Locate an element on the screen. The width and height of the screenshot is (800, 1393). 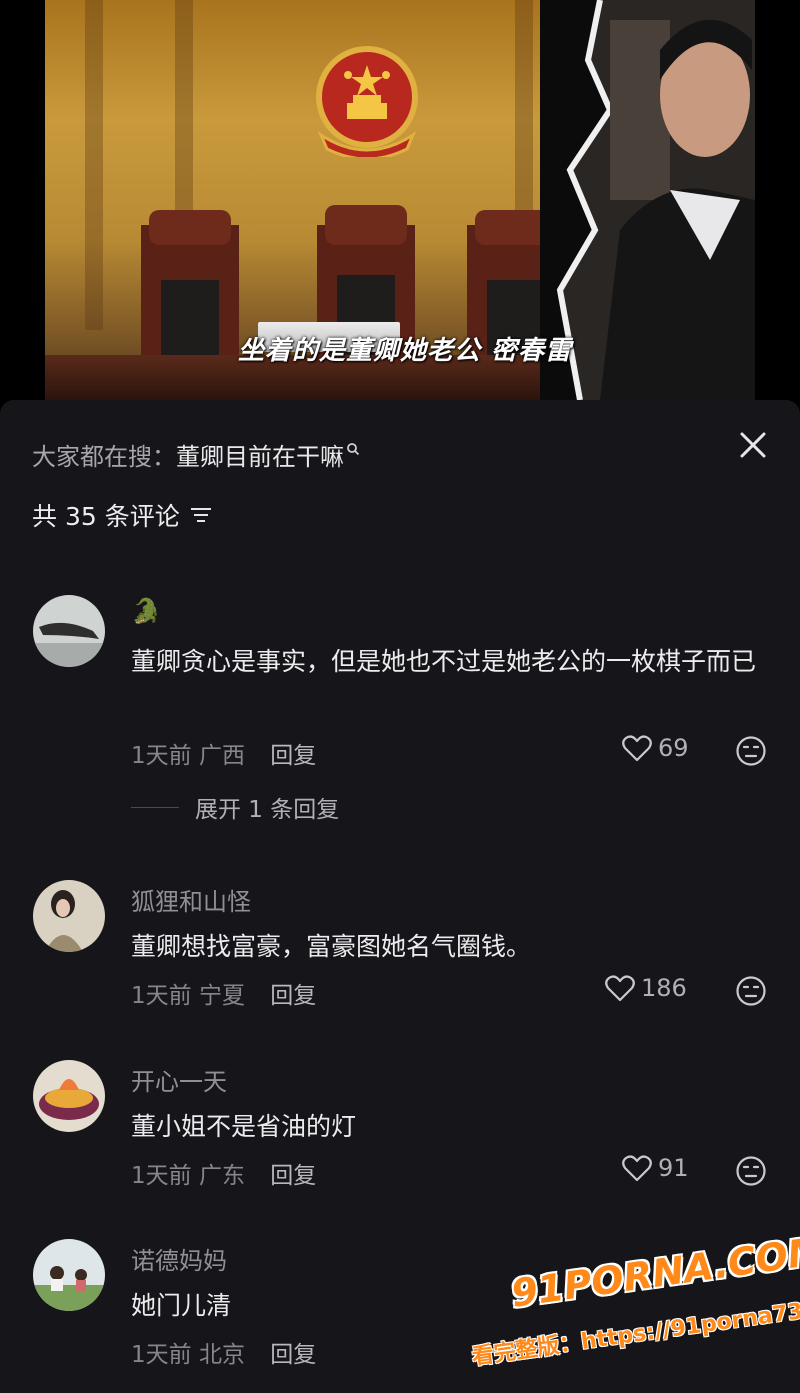
comment-meta: 1天前 广东 回复 is located at coordinates (223, 1173).